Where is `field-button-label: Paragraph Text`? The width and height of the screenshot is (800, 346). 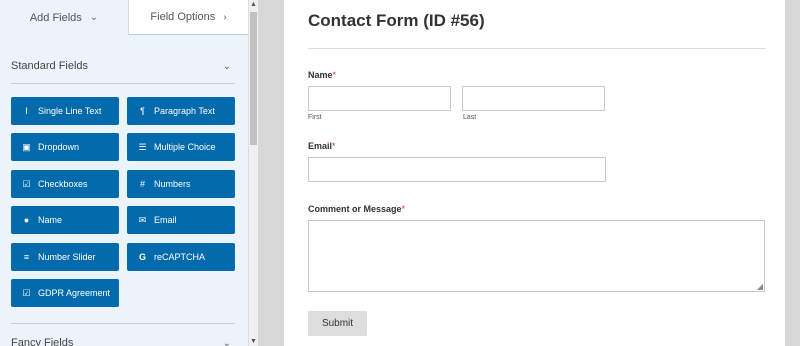 field-button-label: Paragraph Text is located at coordinates (184, 111).